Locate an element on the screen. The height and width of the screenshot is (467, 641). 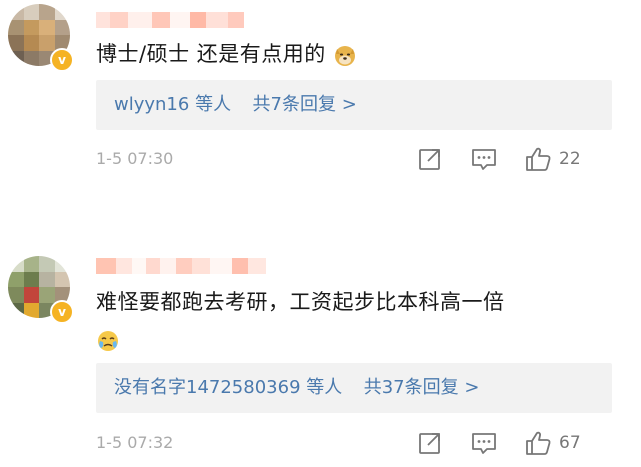
reply-users: wlyyn16 is located at coordinates (152, 104).